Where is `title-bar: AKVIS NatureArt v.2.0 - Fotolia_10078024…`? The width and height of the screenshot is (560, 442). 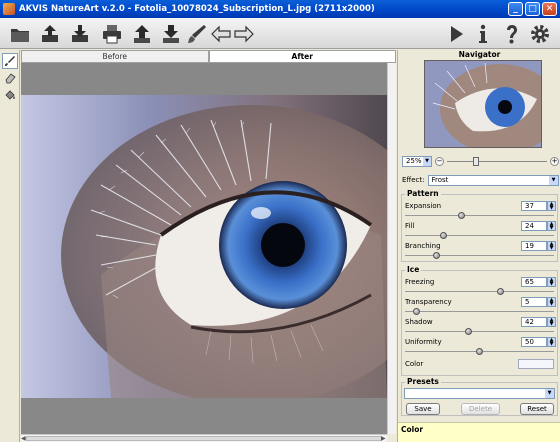
title-bar: AKVIS NatureArt v.2.0 - Fotolia_10078024… is located at coordinates (280, 9).